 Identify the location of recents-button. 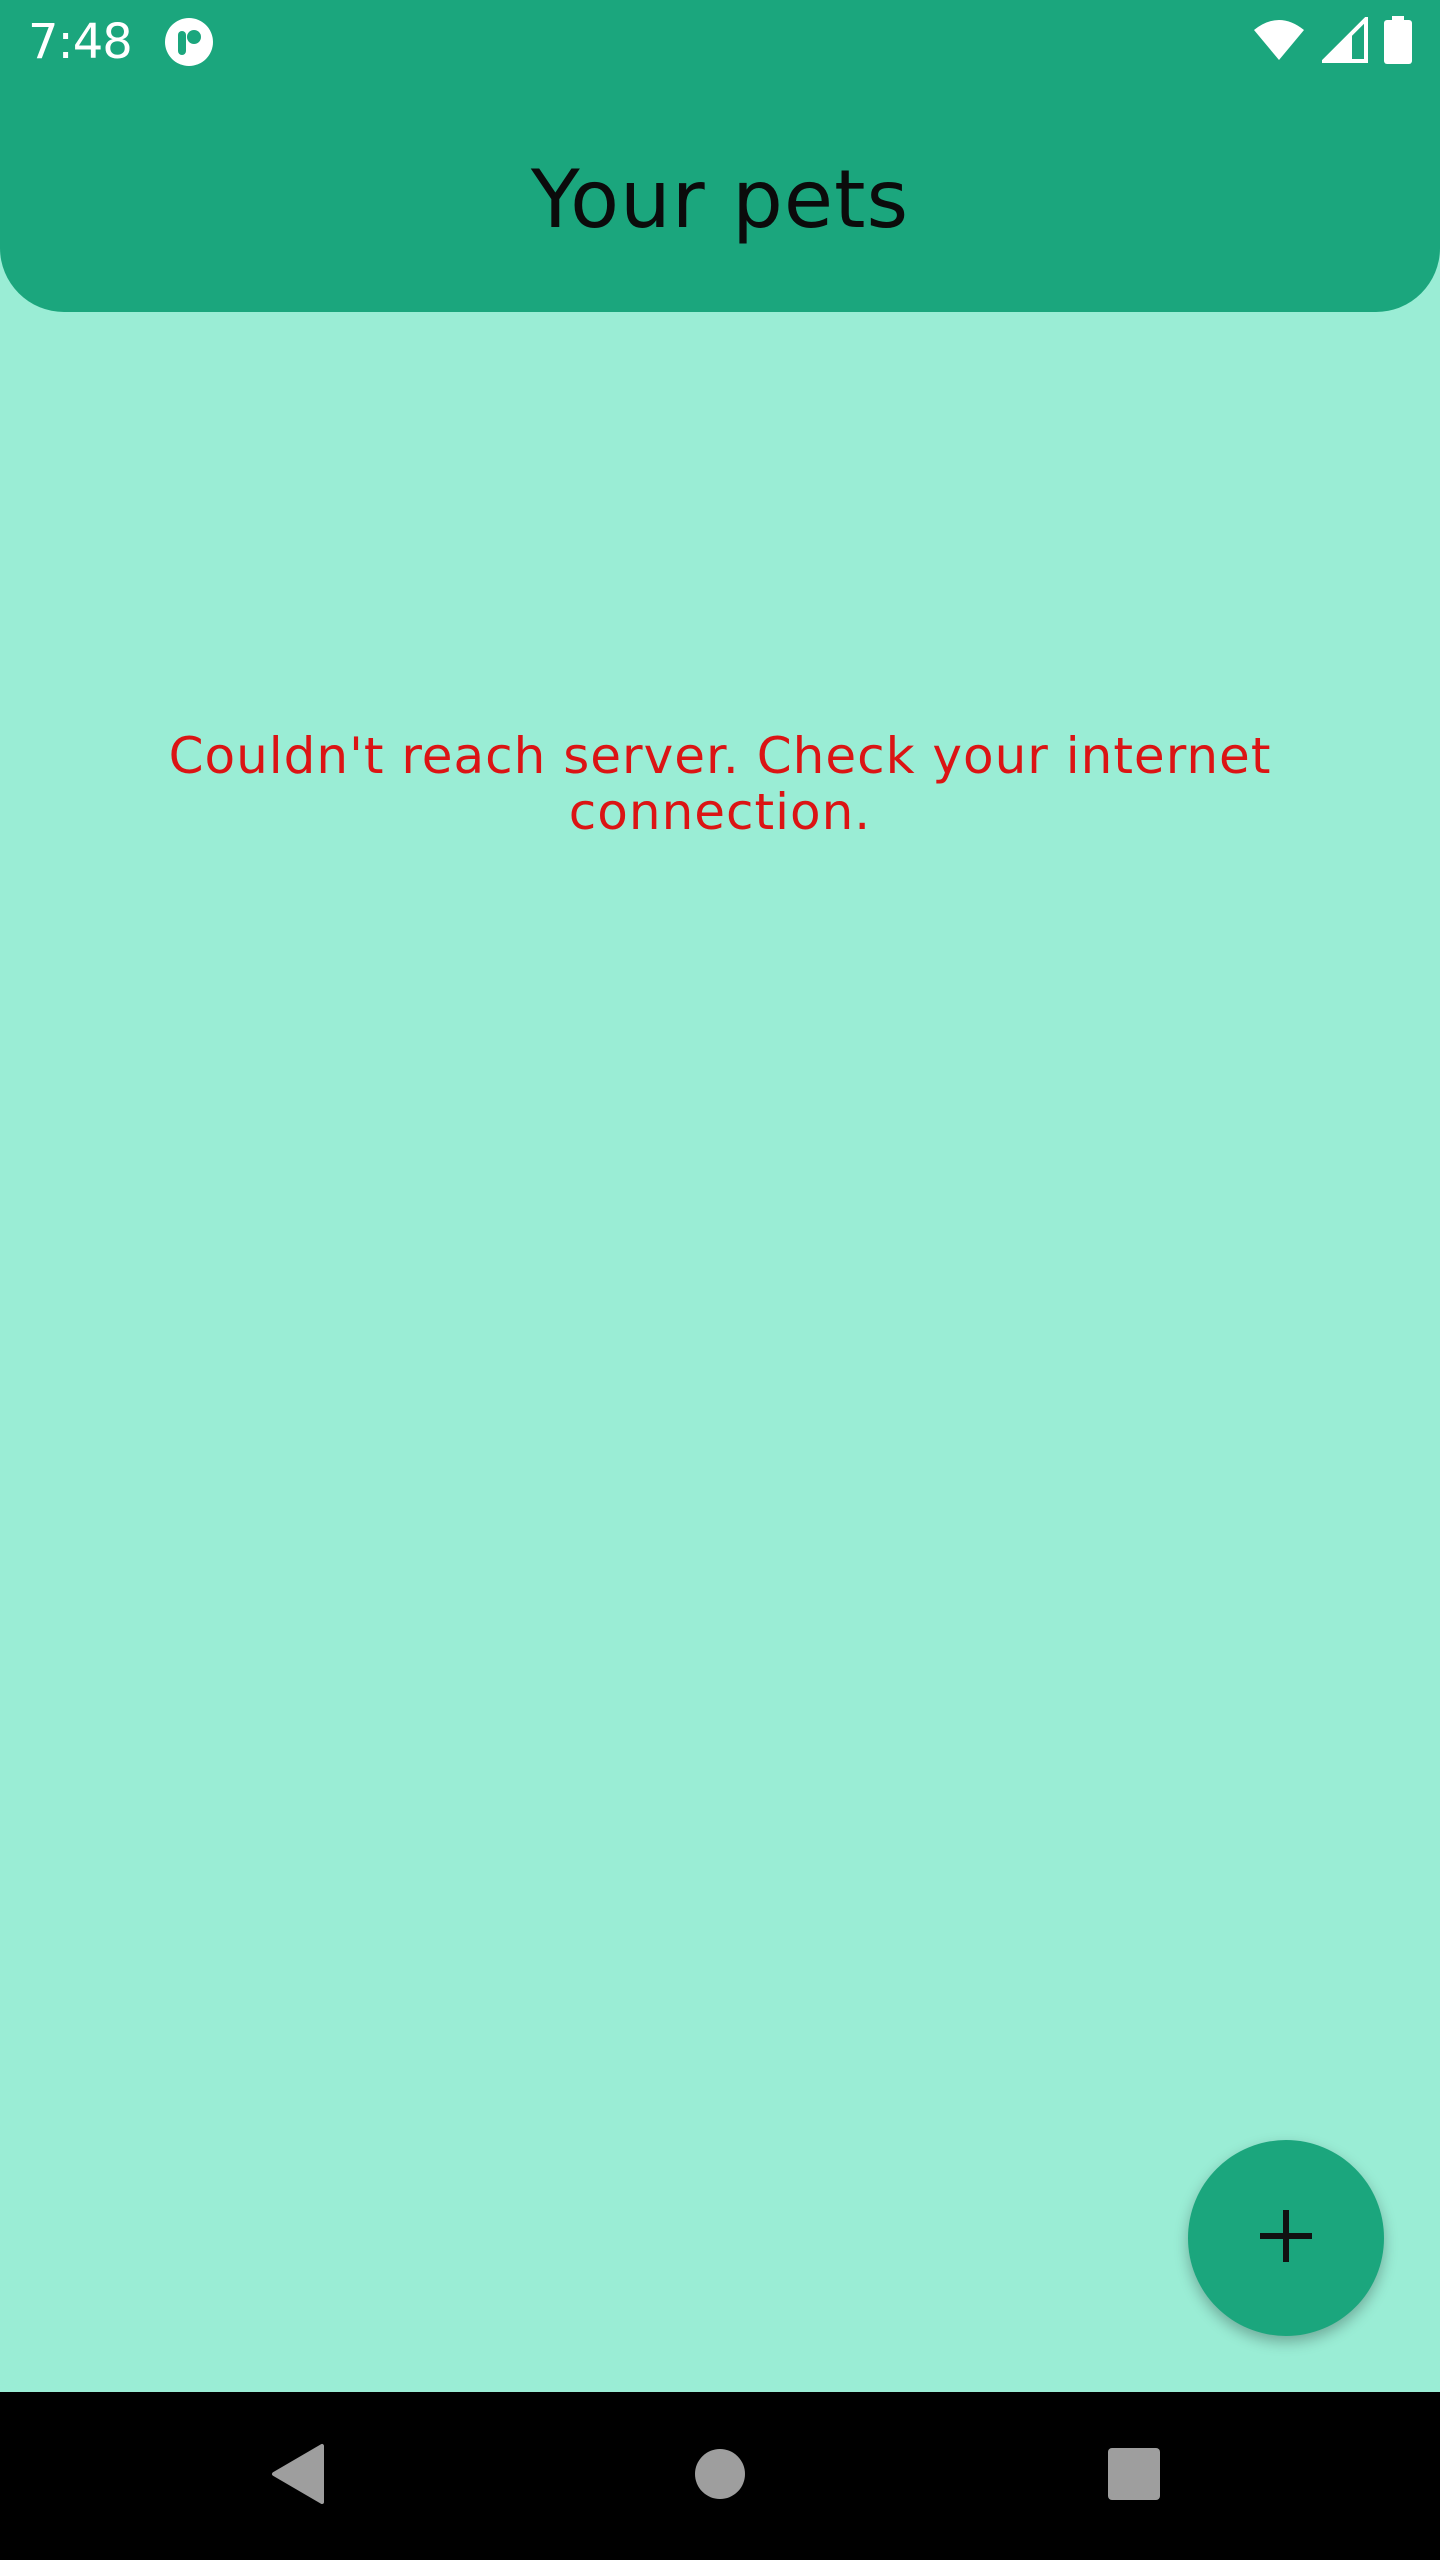
(1134, 2476).